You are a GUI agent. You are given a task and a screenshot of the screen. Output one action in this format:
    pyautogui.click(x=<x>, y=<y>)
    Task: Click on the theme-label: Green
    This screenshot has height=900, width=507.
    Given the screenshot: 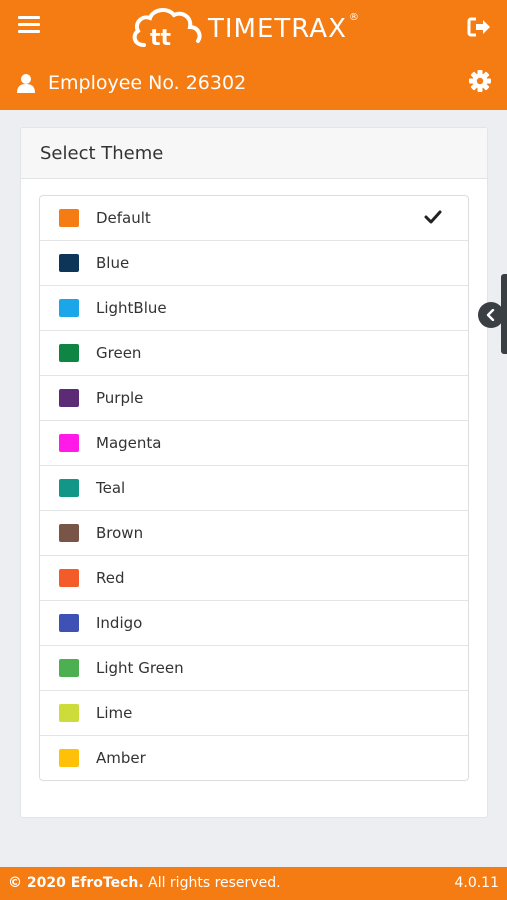 What is the action you would take?
    pyautogui.click(x=119, y=353)
    